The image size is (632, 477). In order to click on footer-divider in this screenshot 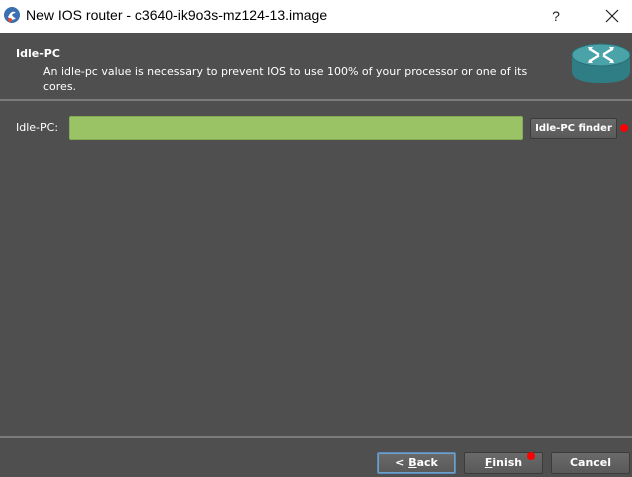, I will do `click(316, 437)`.